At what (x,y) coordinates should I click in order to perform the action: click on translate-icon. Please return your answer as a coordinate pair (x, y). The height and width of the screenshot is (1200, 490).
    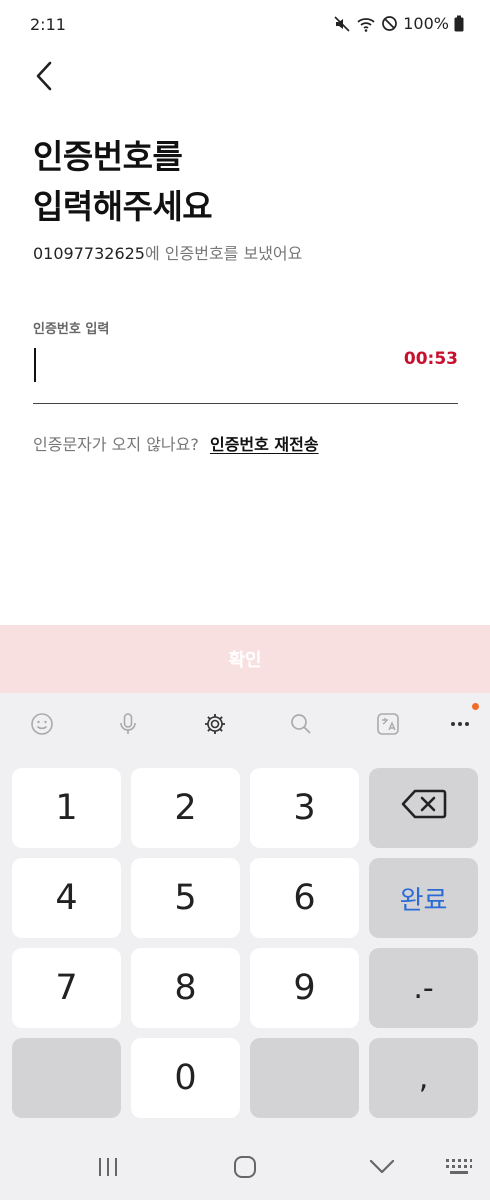
    Looking at the image, I should click on (388, 724).